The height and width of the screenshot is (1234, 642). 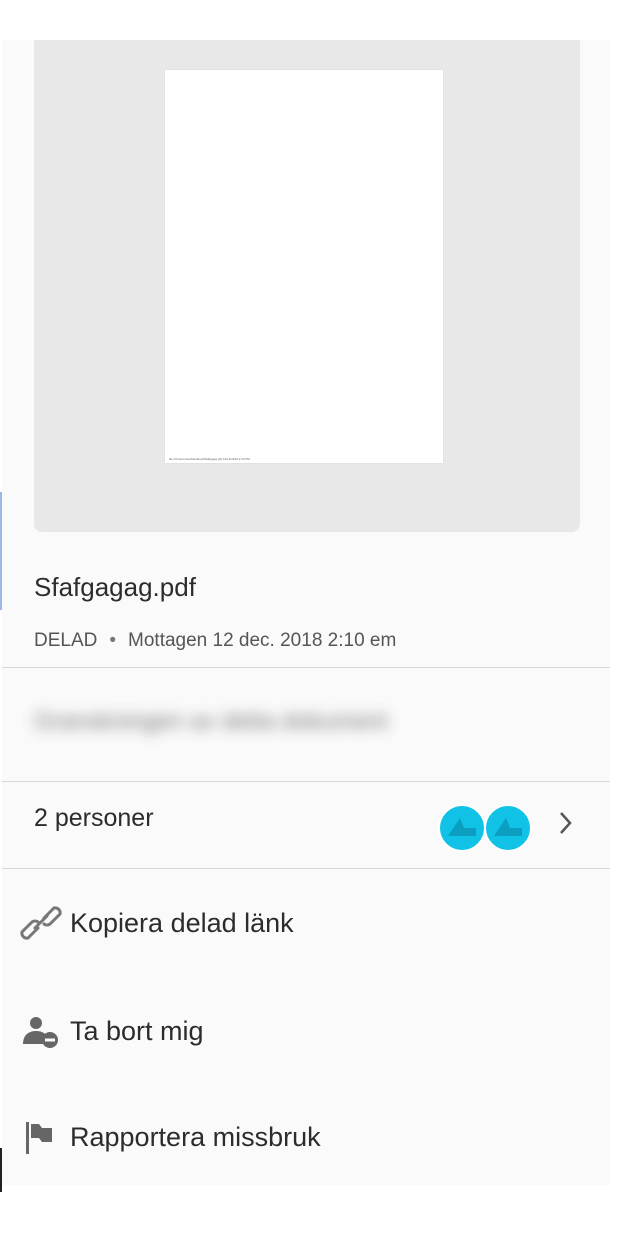 I want to click on received-date: Mottagen 12 dec. 2018 2:10 em, so click(x=262, y=640).